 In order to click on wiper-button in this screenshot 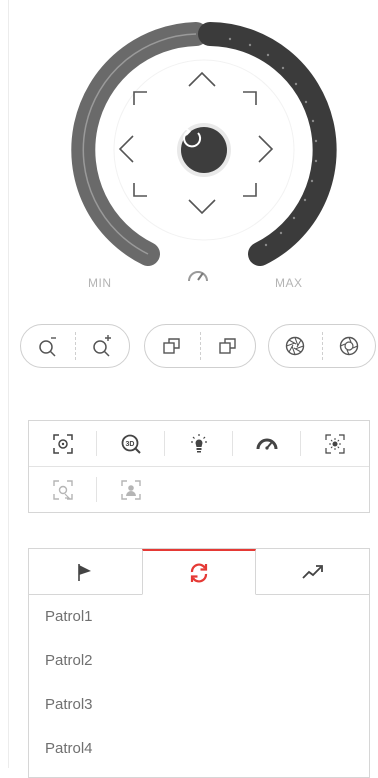, I will do `click(335, 443)`.